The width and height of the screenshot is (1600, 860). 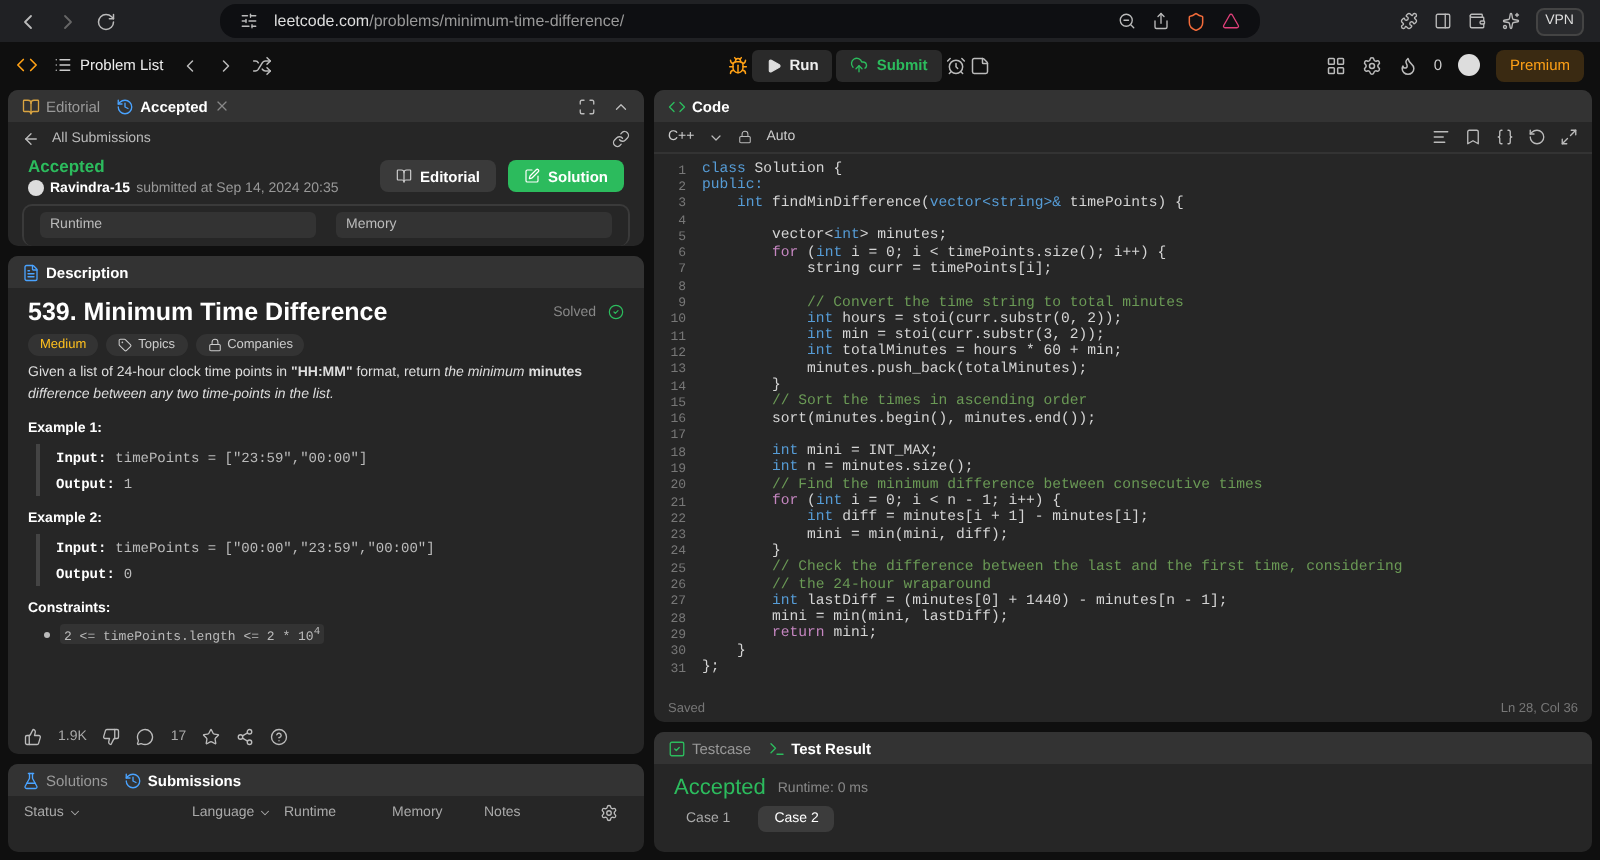 I want to click on reload-icon, so click(x=106, y=21).